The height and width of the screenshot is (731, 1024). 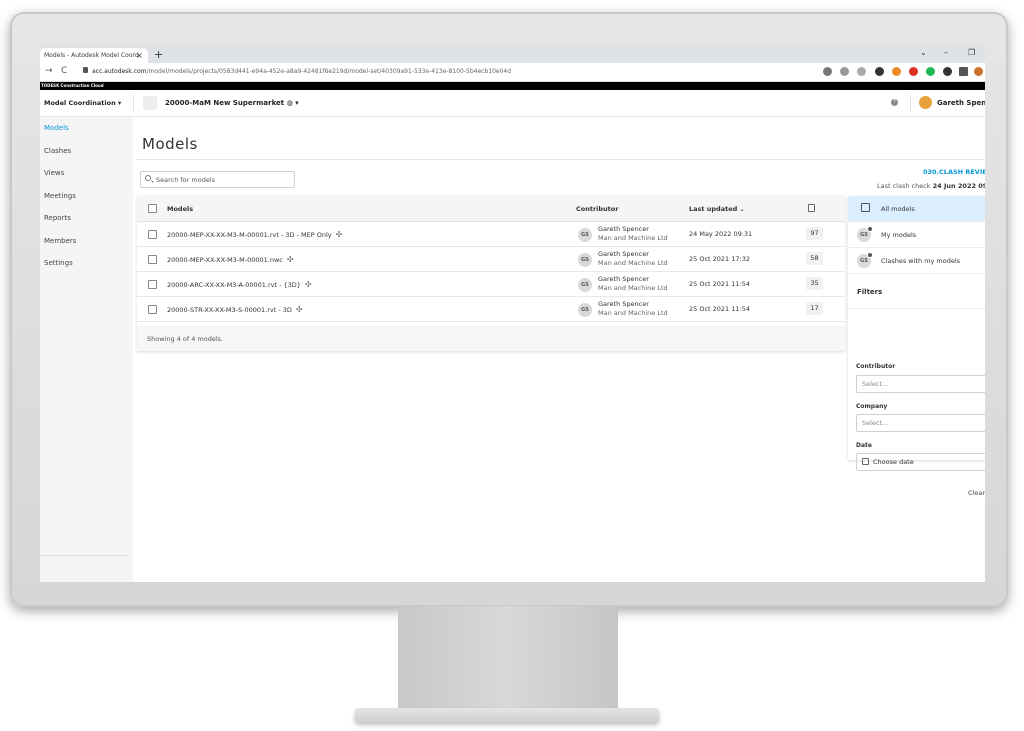 I want to click on column-header-last-updated: Last updated ⌄, so click(x=717, y=209).